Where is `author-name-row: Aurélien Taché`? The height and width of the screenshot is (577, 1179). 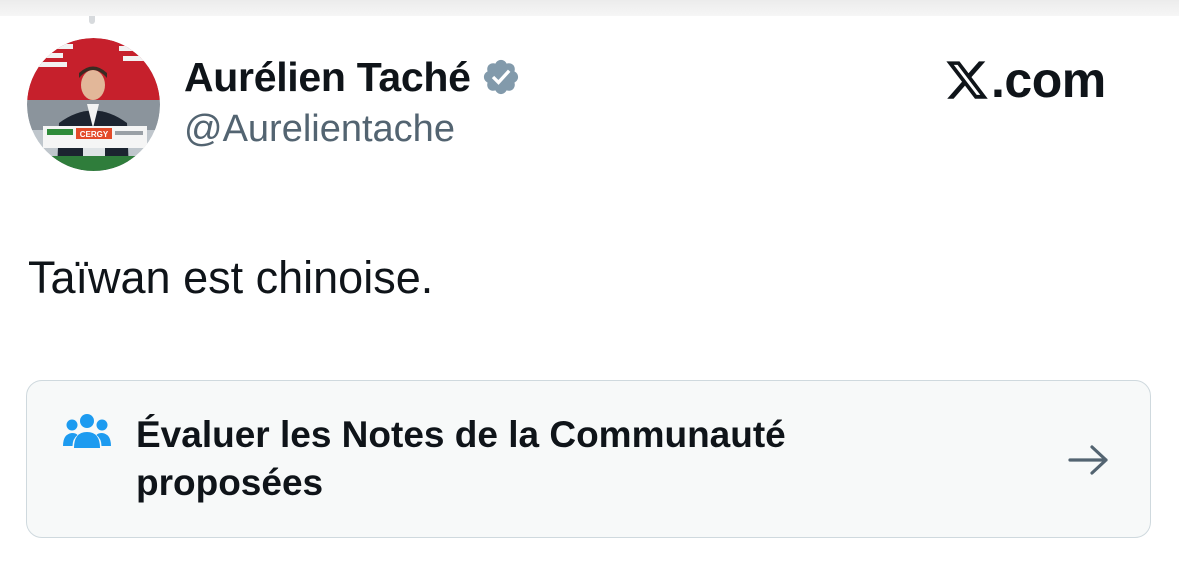
author-name-row: Aurélien Taché is located at coordinates (352, 77).